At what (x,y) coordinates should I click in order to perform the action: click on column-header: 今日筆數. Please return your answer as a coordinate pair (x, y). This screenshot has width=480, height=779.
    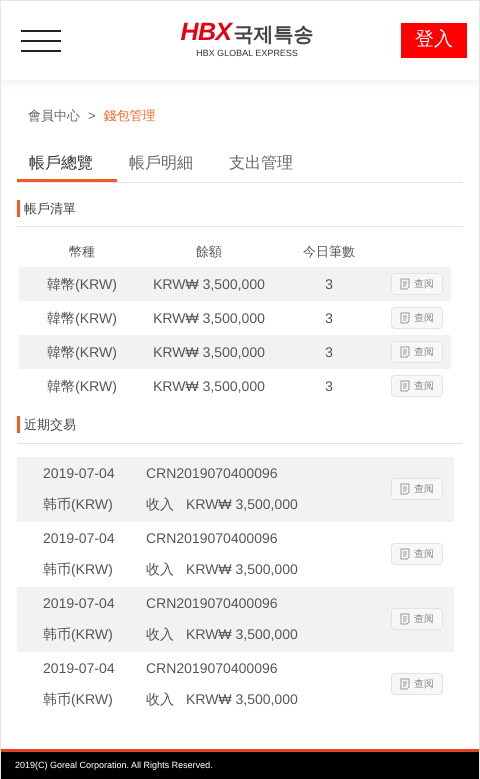
    Looking at the image, I should click on (329, 252).